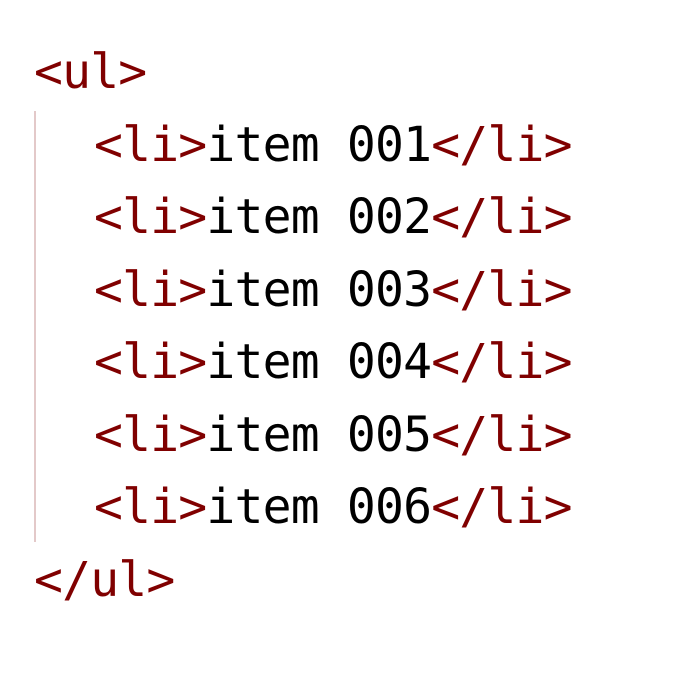  I want to click on li-text: item 001, so click(319, 144).